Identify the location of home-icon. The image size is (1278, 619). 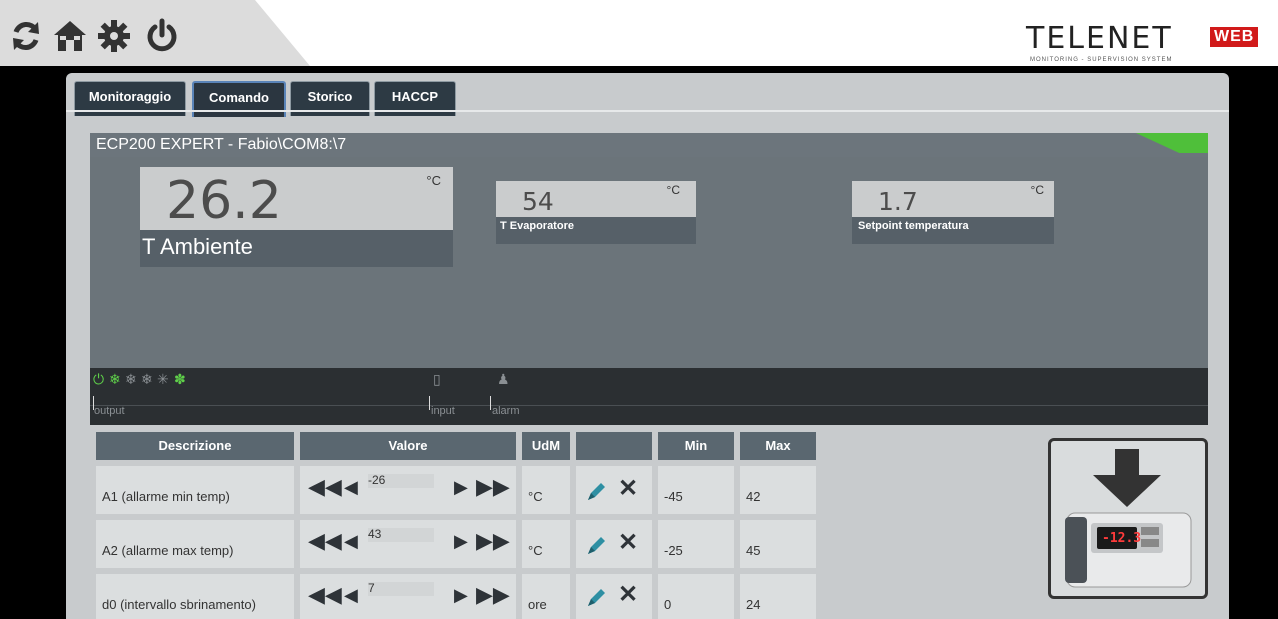
(70, 36).